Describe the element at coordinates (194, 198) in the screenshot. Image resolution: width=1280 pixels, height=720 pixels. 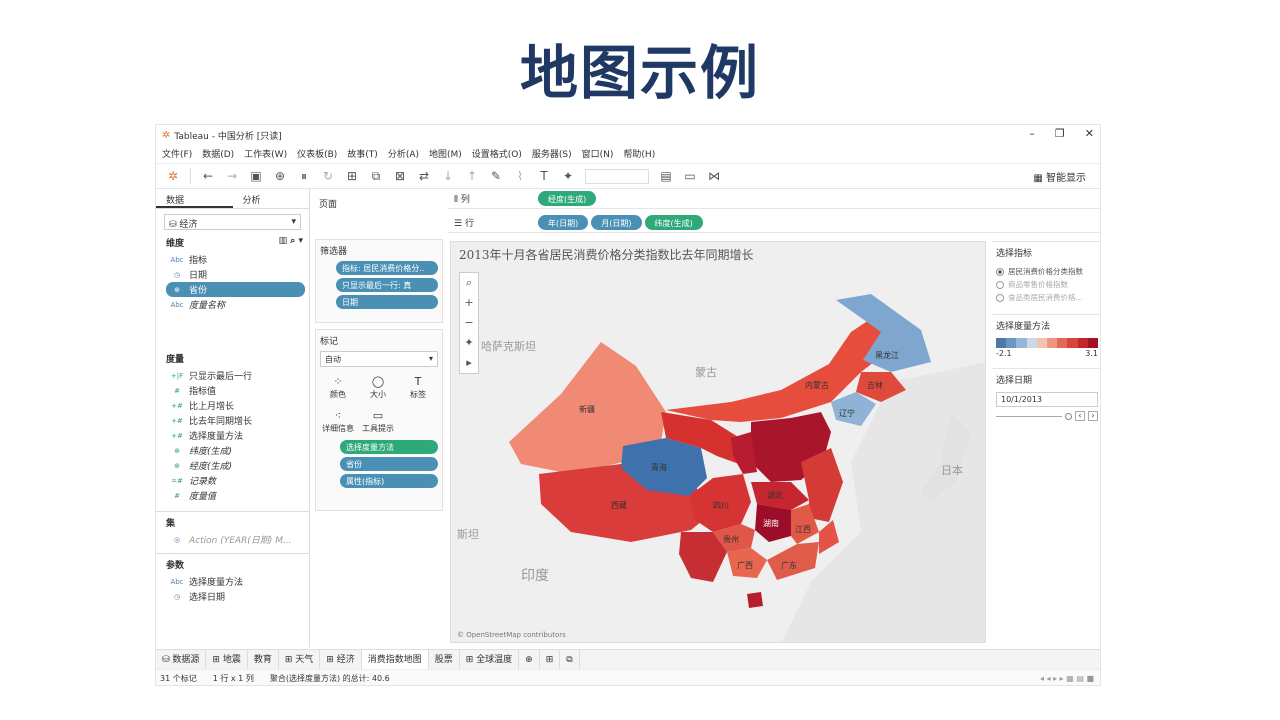
I see `tab-data: 数据` at that location.